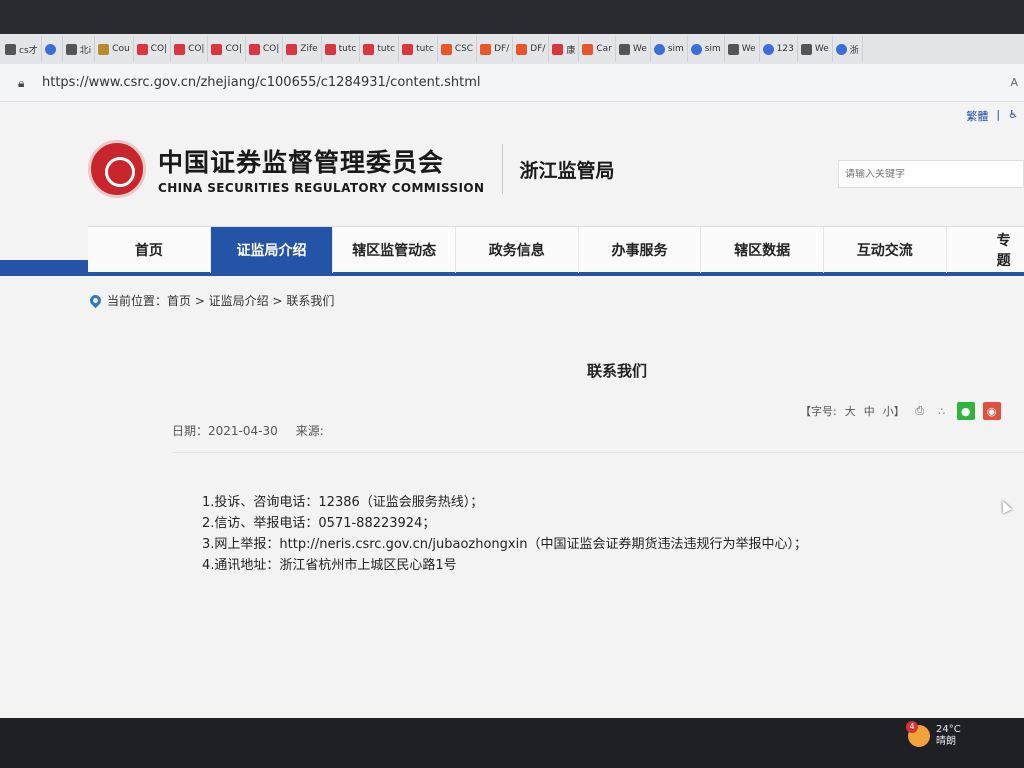  I want to click on nav-item-7: 专题, so click(985, 250).